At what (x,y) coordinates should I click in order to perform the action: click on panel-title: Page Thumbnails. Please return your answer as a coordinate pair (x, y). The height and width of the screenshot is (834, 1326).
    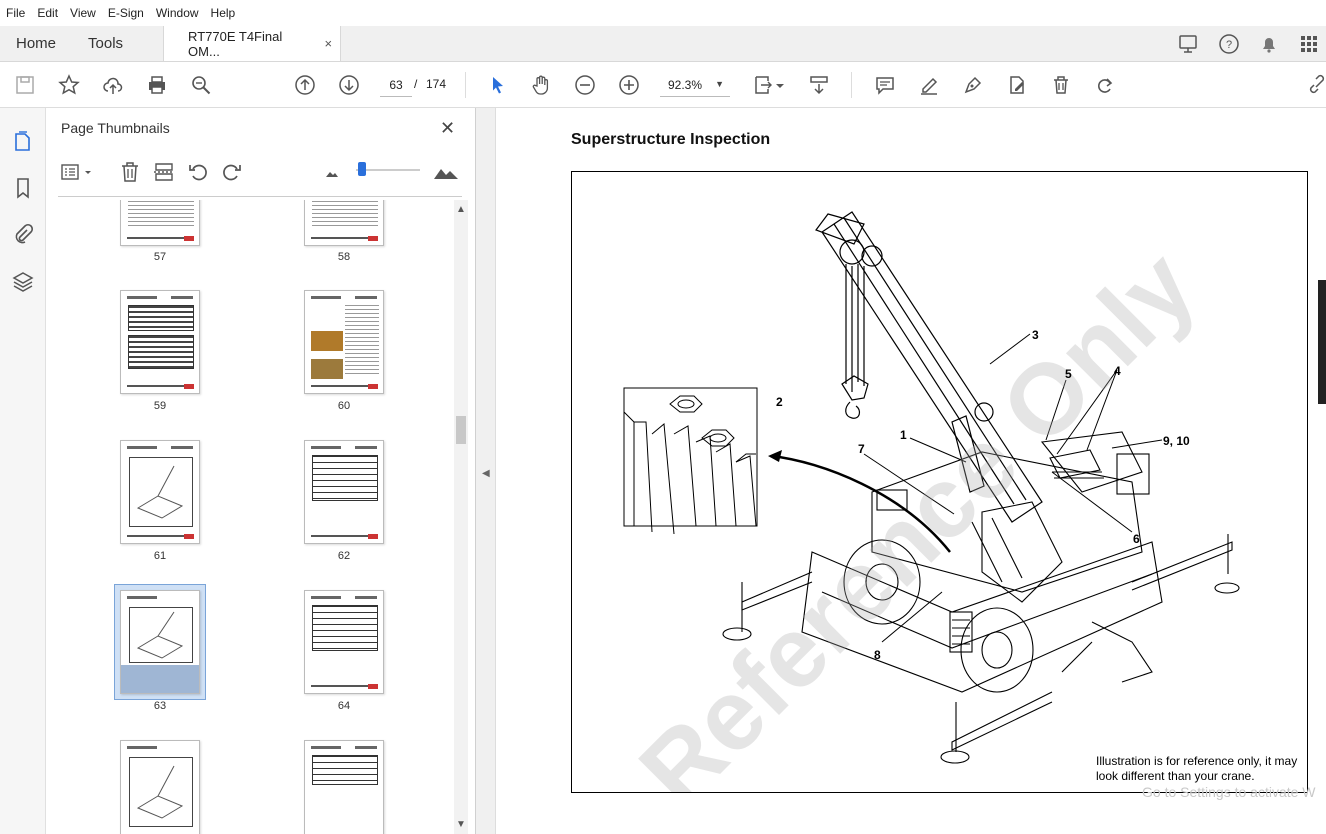
    Looking at the image, I should click on (115, 128).